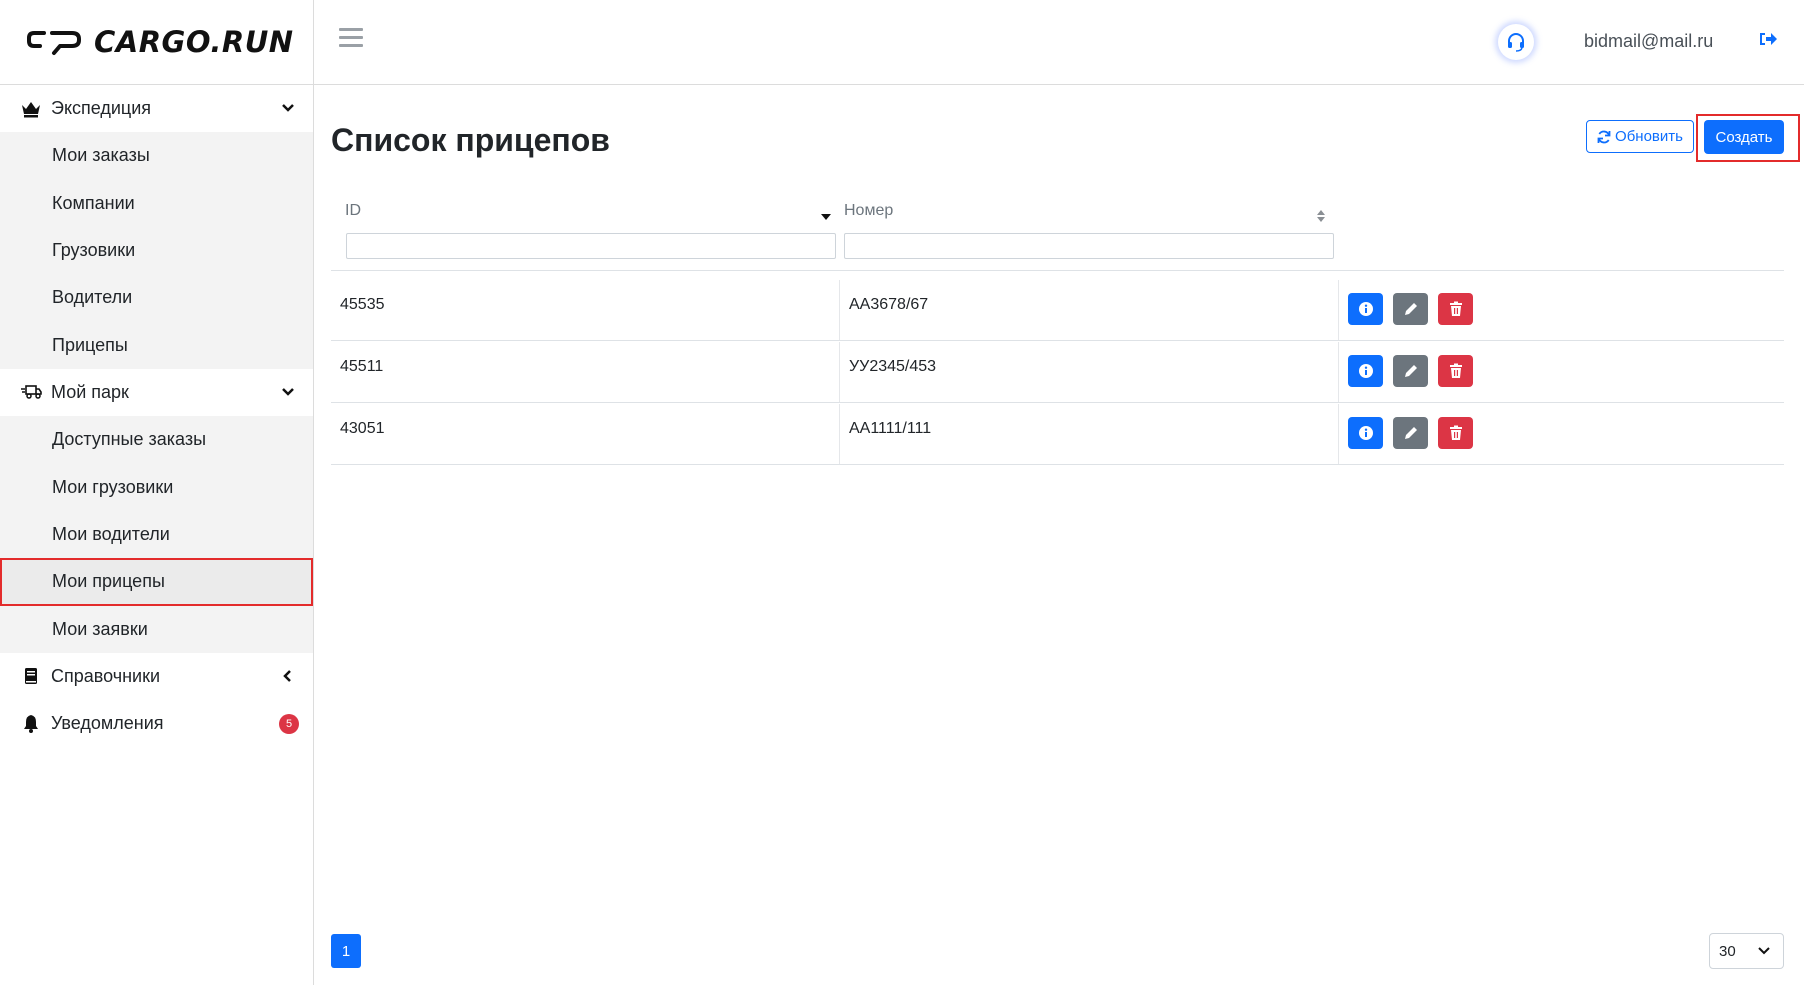 The image size is (1804, 985). Describe the element at coordinates (1057, 372) in the screenshot. I see `table-row: 45511 УУ2345/453` at that location.